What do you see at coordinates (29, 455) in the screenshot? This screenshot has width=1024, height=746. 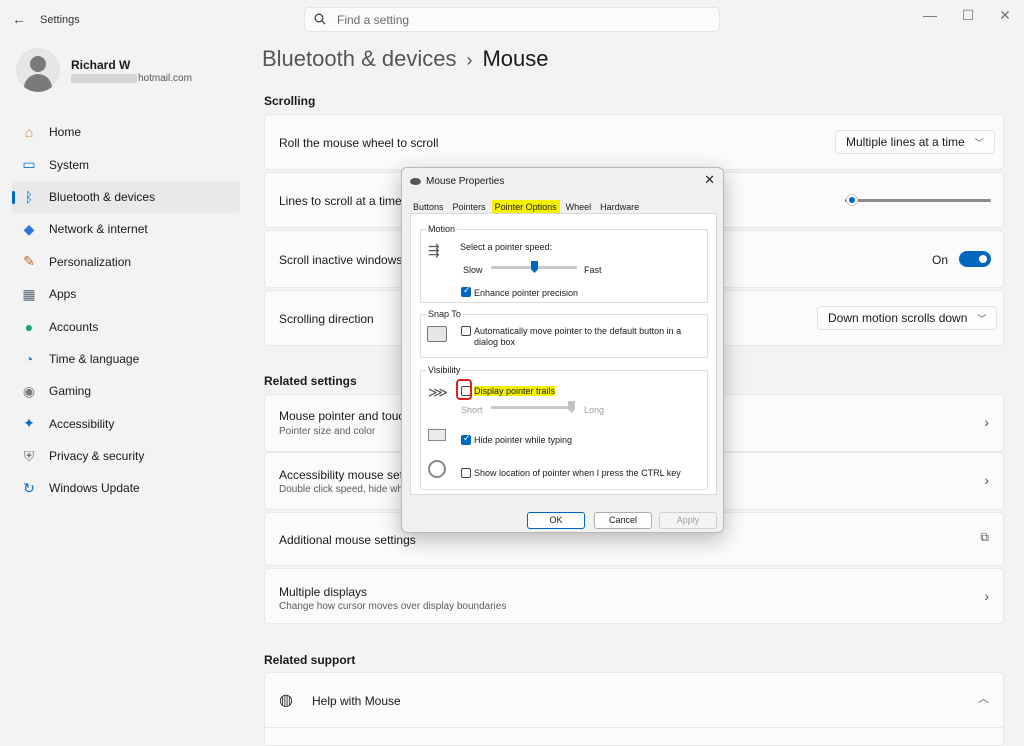 I see `shield-icon: ⛨` at bounding box center [29, 455].